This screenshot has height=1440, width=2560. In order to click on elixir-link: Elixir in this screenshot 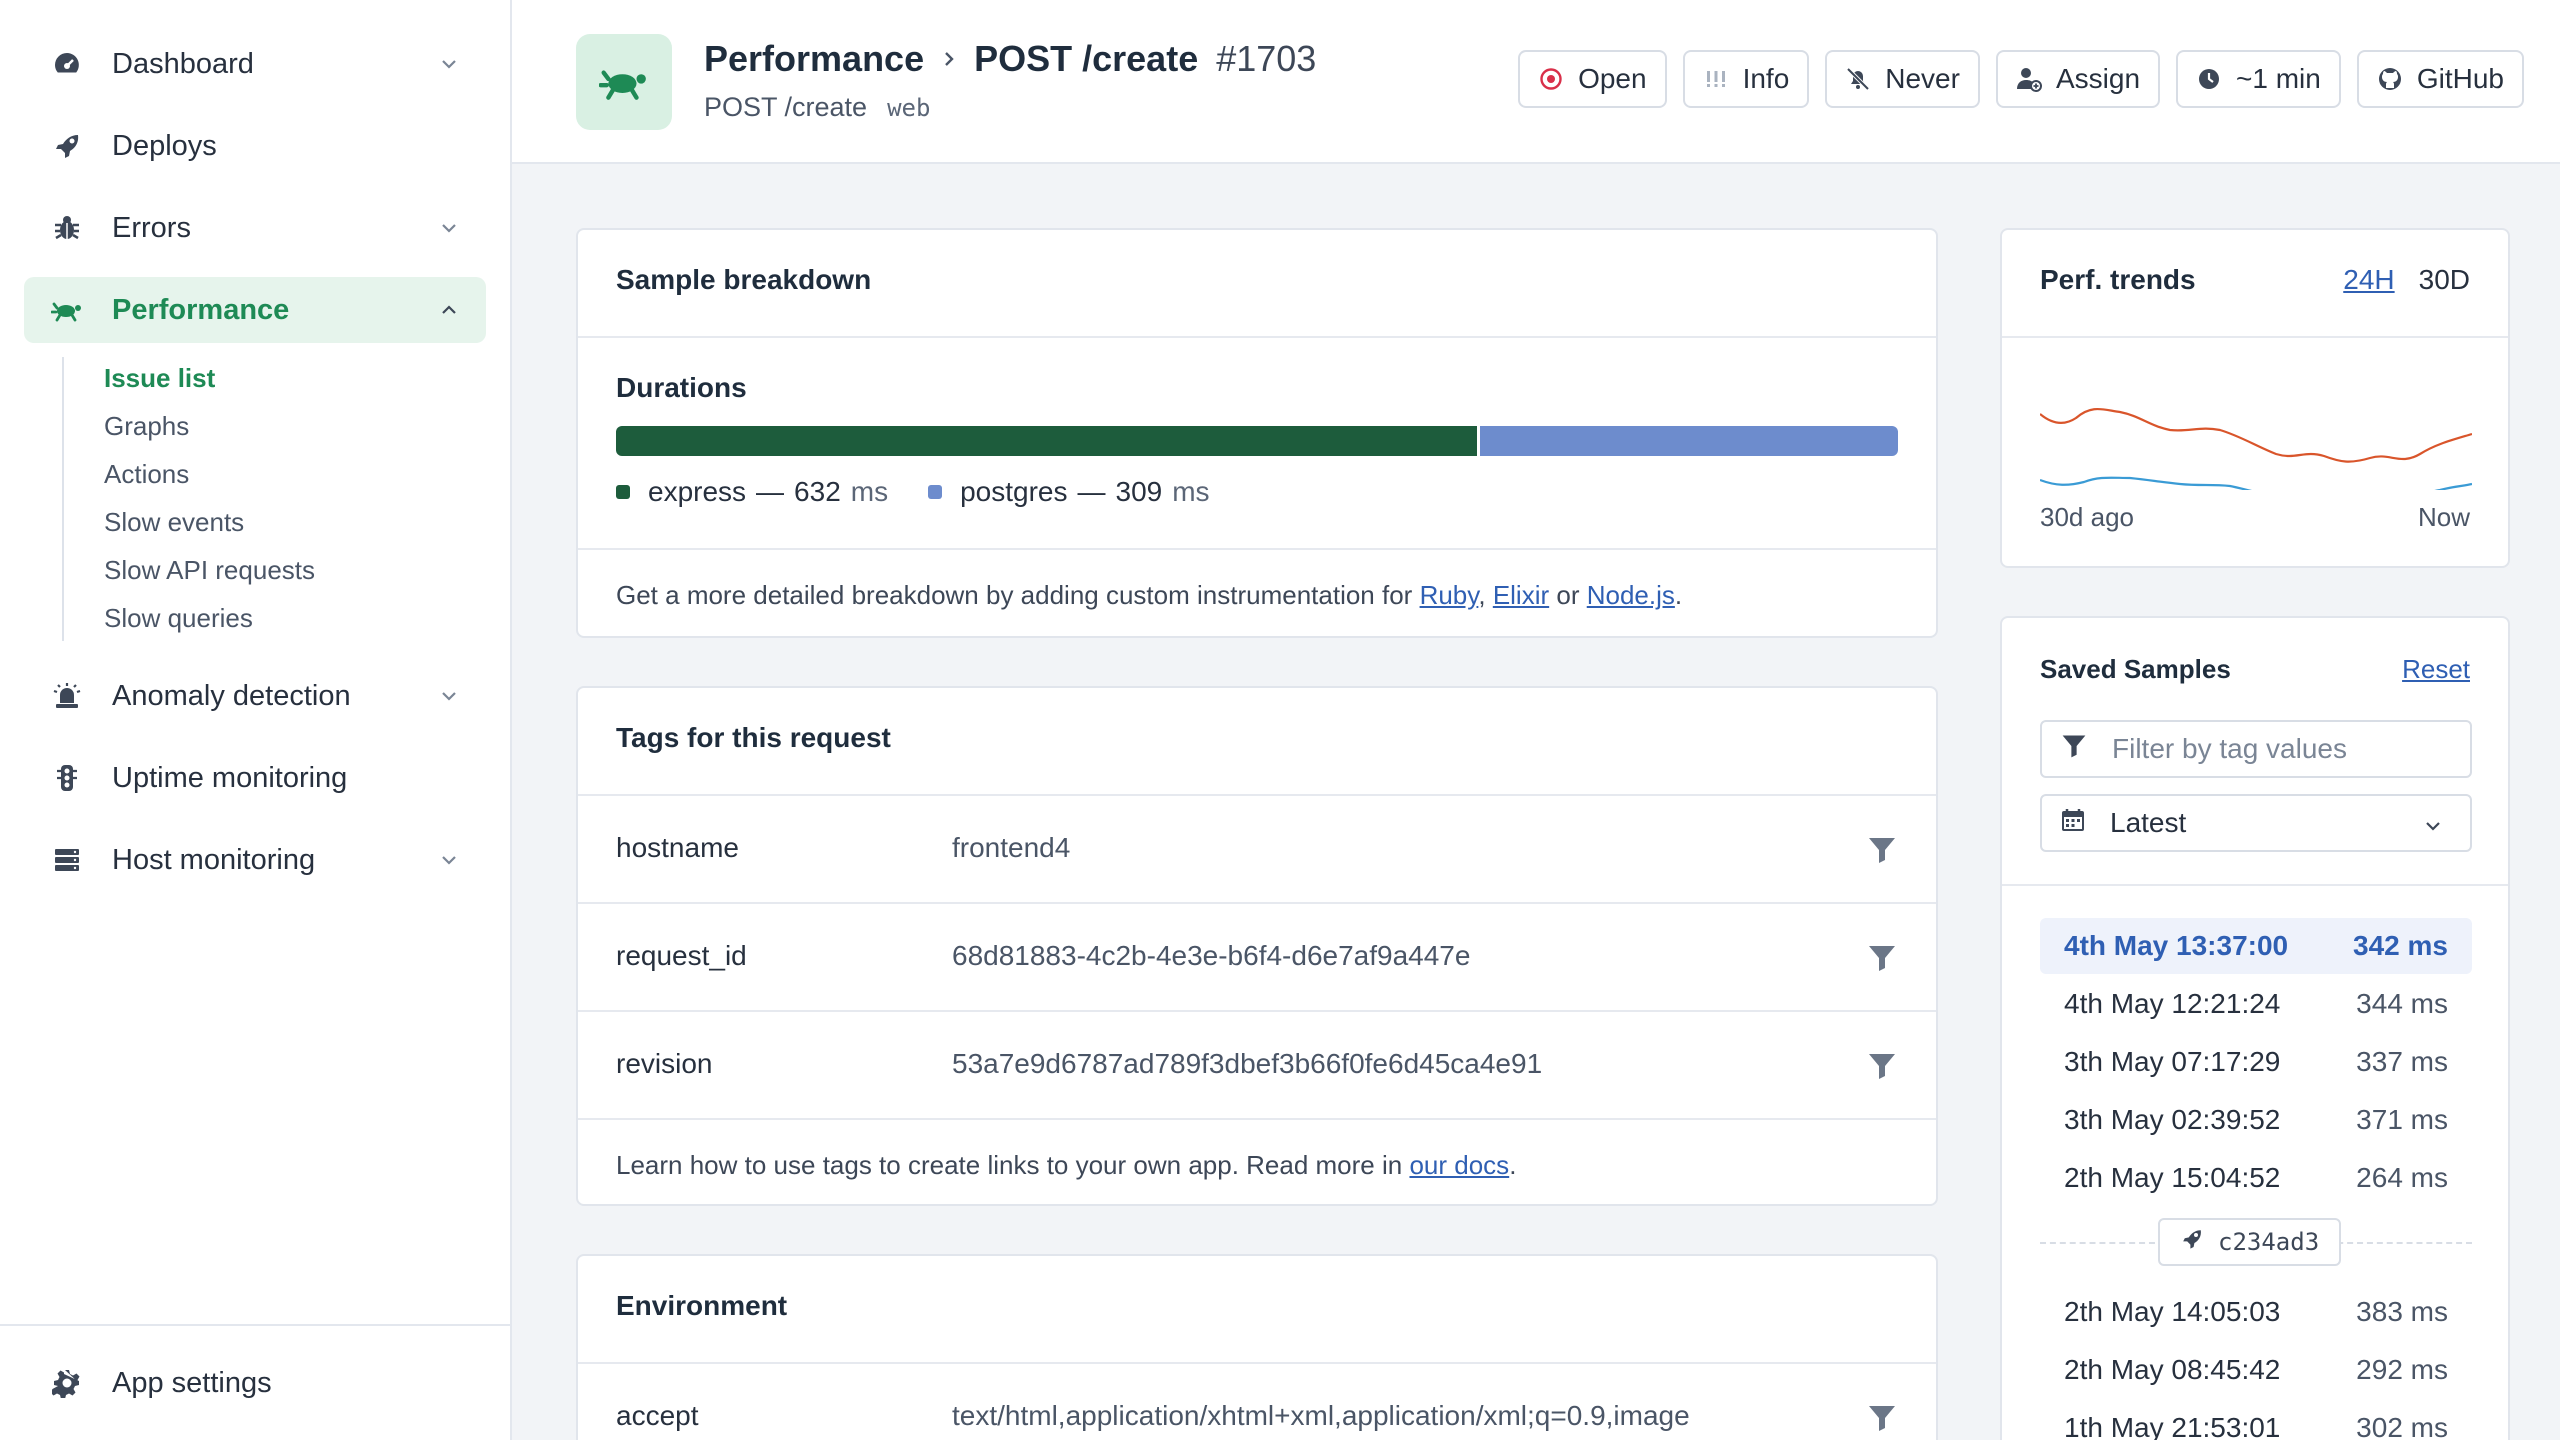, I will do `click(1521, 595)`.